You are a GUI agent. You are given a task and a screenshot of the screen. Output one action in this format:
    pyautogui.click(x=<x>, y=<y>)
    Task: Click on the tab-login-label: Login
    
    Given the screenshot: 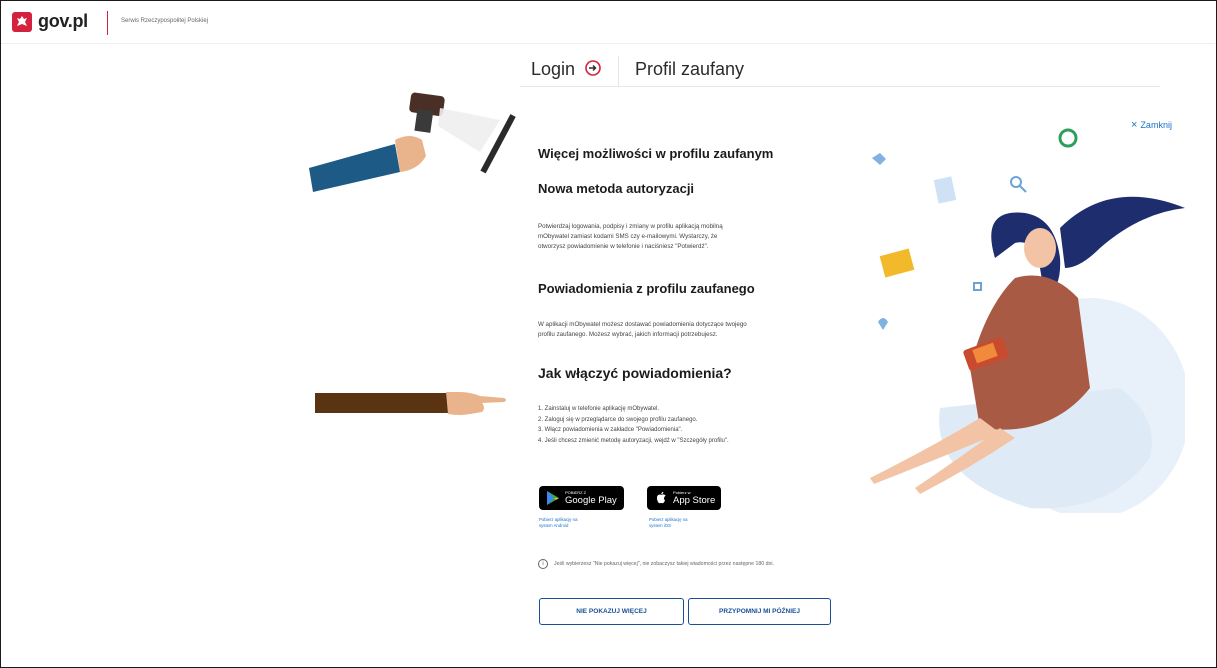 What is the action you would take?
    pyautogui.click(x=553, y=69)
    